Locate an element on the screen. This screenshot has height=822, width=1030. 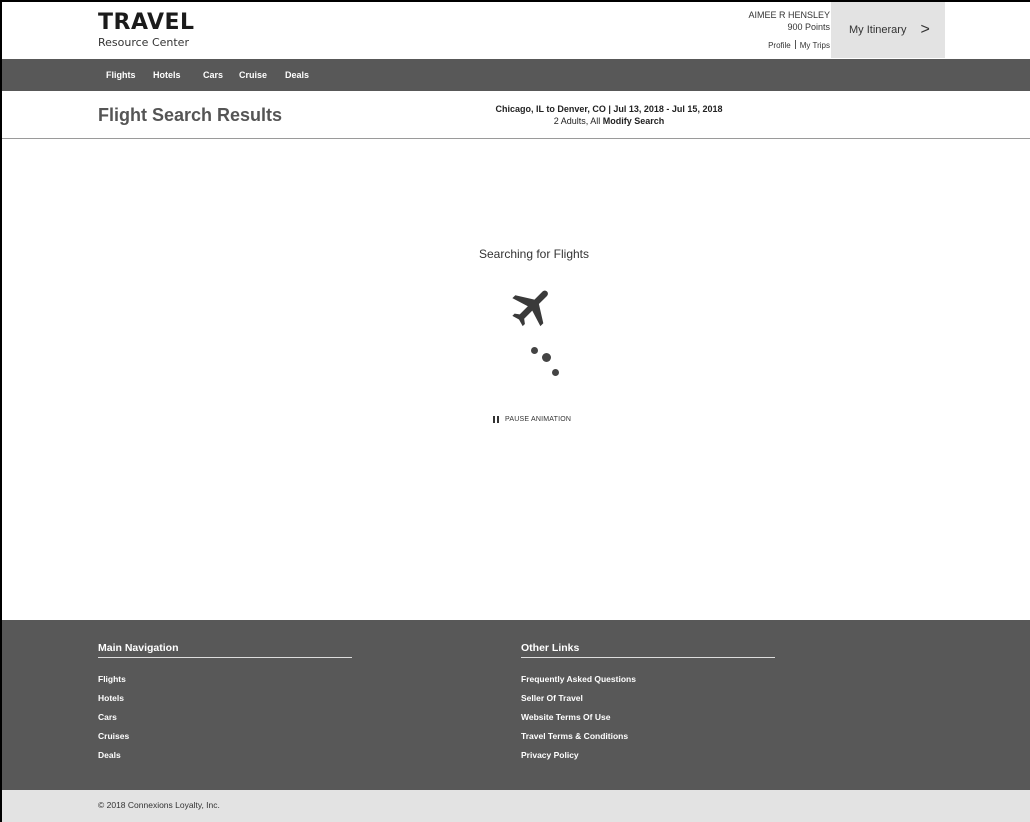
modify-search-link: Modify Search is located at coordinates (634, 121).